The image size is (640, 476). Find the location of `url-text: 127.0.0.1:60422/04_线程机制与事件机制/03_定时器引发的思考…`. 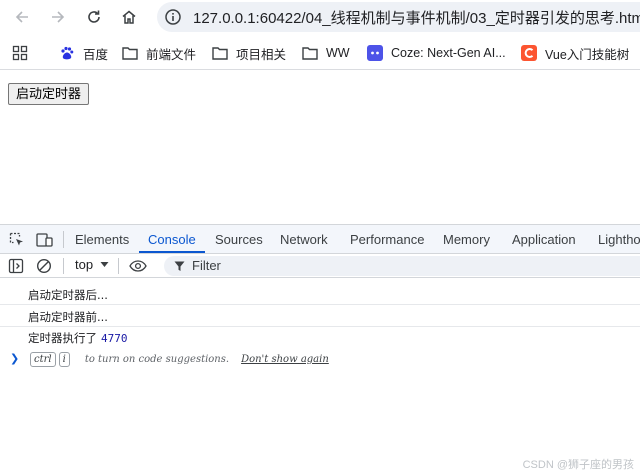

url-text: 127.0.0.1:60422/04_线程机制与事件机制/03_定时器引发的思考… is located at coordinates (416, 18).